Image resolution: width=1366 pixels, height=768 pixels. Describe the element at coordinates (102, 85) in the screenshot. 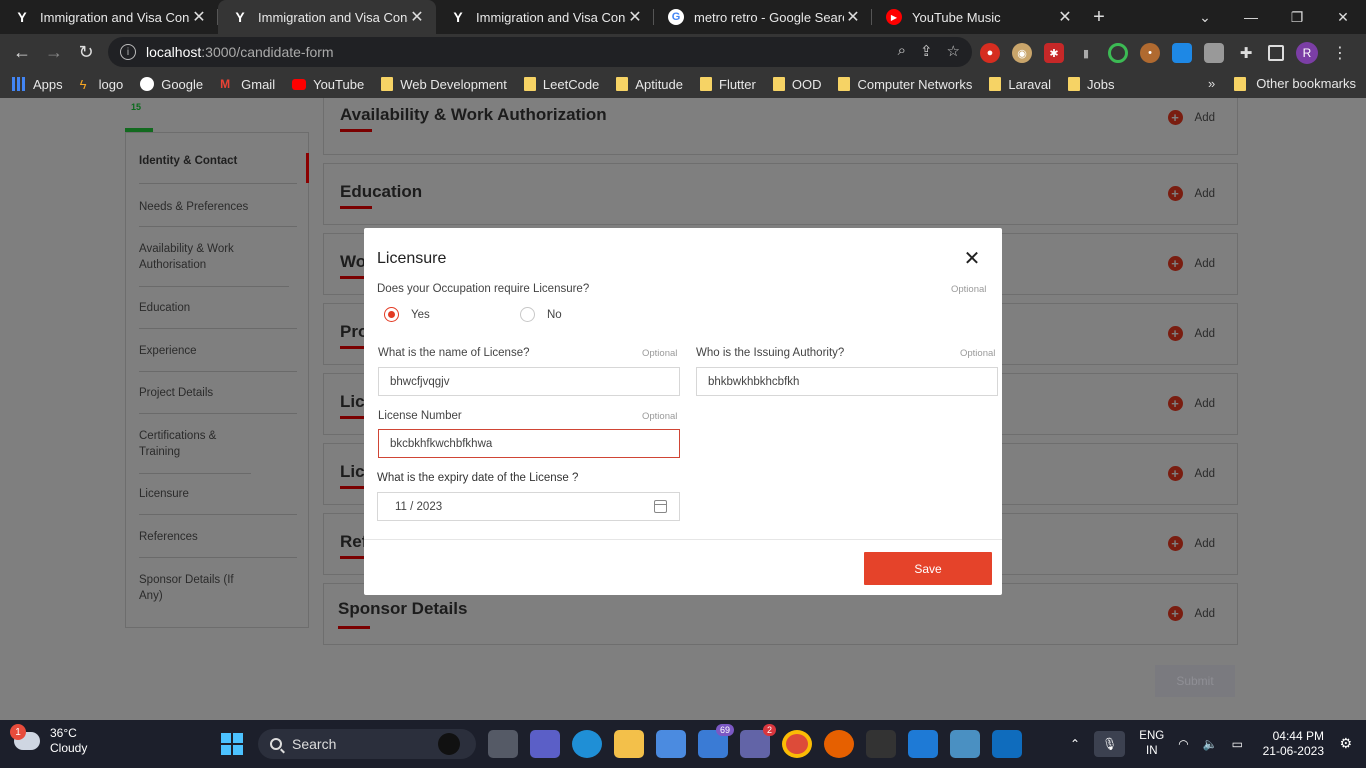

I see `bookmark-logo: ϟ logo` at that location.